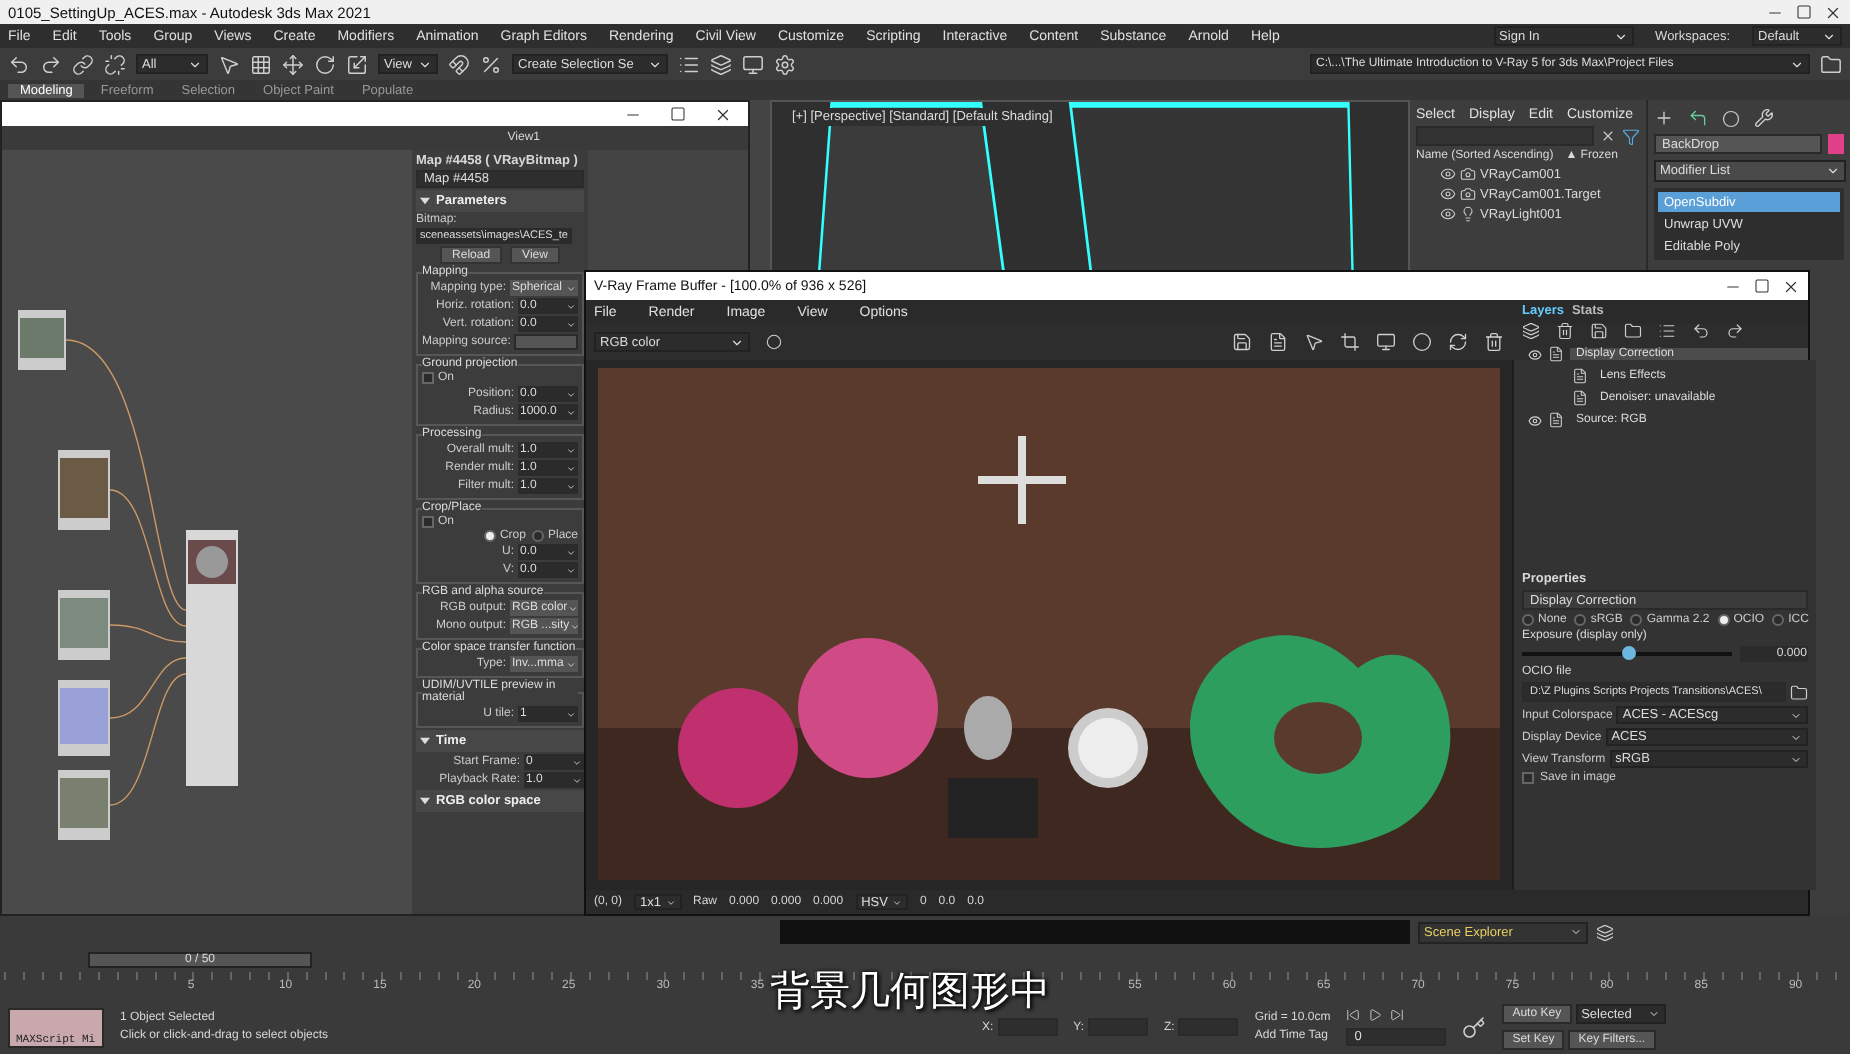  I want to click on snap-icon, so click(459, 64).